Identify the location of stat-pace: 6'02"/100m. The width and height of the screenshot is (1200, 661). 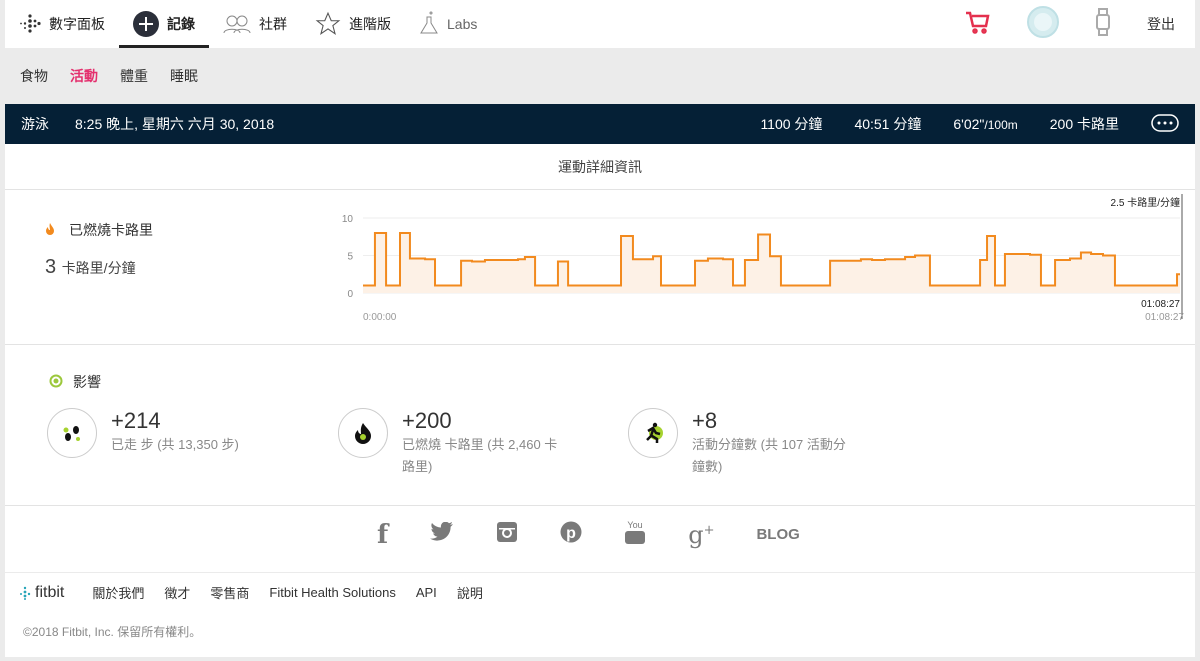
(985, 124).